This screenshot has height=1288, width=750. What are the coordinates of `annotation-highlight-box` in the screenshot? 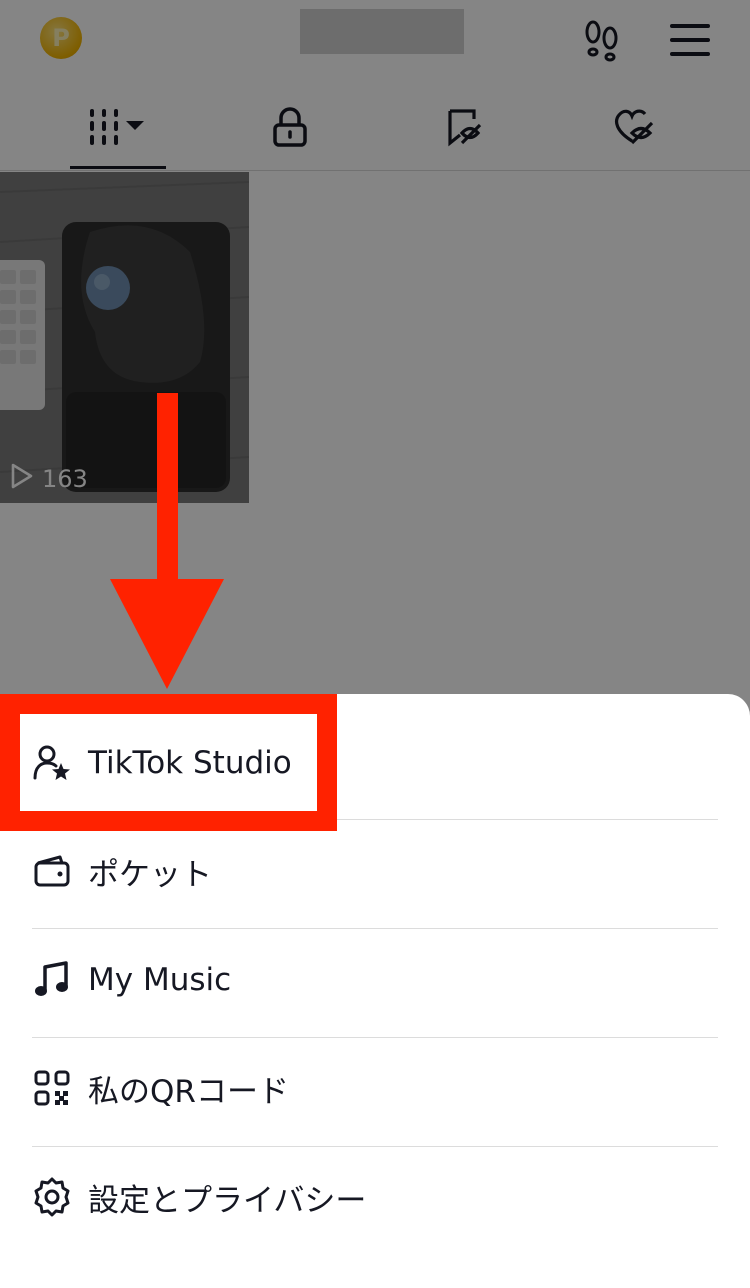 It's located at (168, 762).